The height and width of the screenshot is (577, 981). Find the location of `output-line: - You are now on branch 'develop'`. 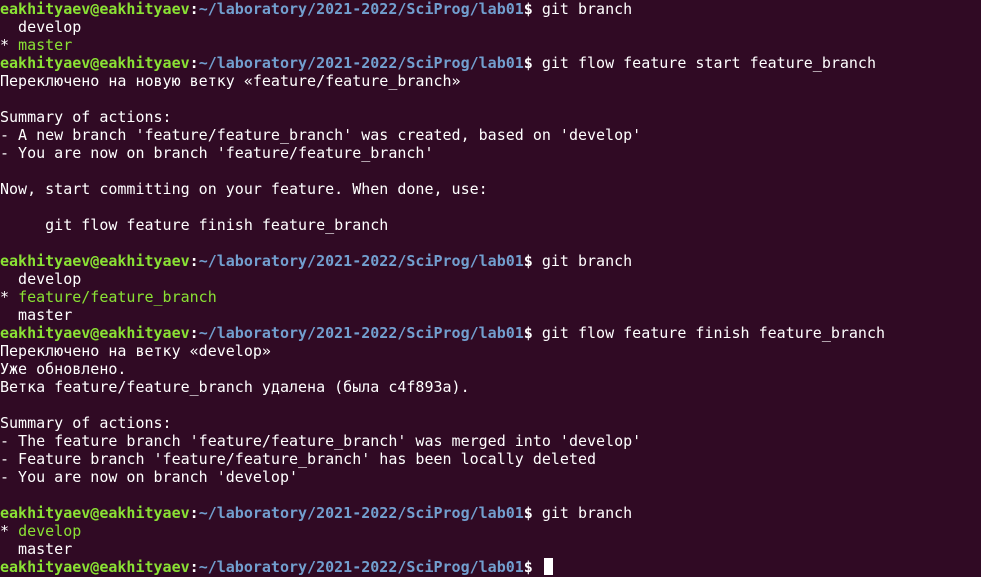

output-line: - You are now on branch 'develop' is located at coordinates (149, 477).